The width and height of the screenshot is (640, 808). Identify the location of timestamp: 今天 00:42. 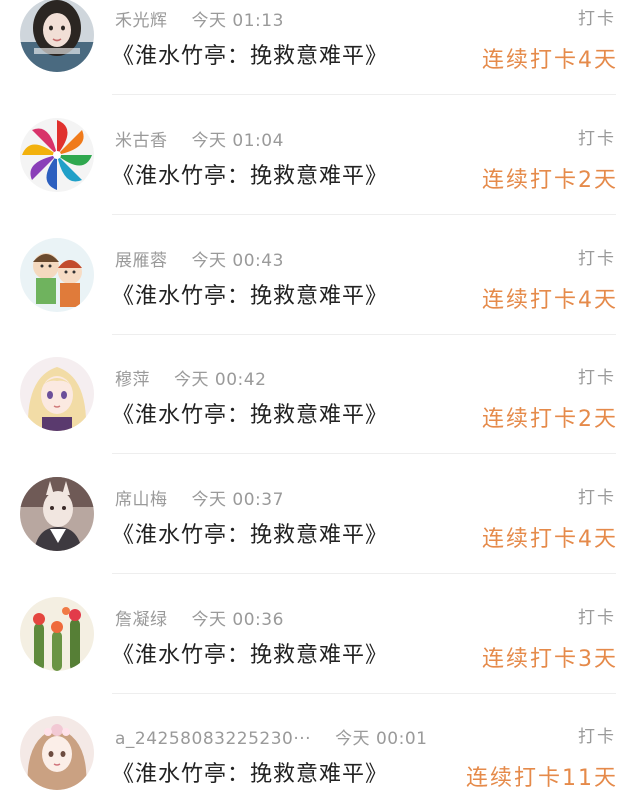
(220, 380).